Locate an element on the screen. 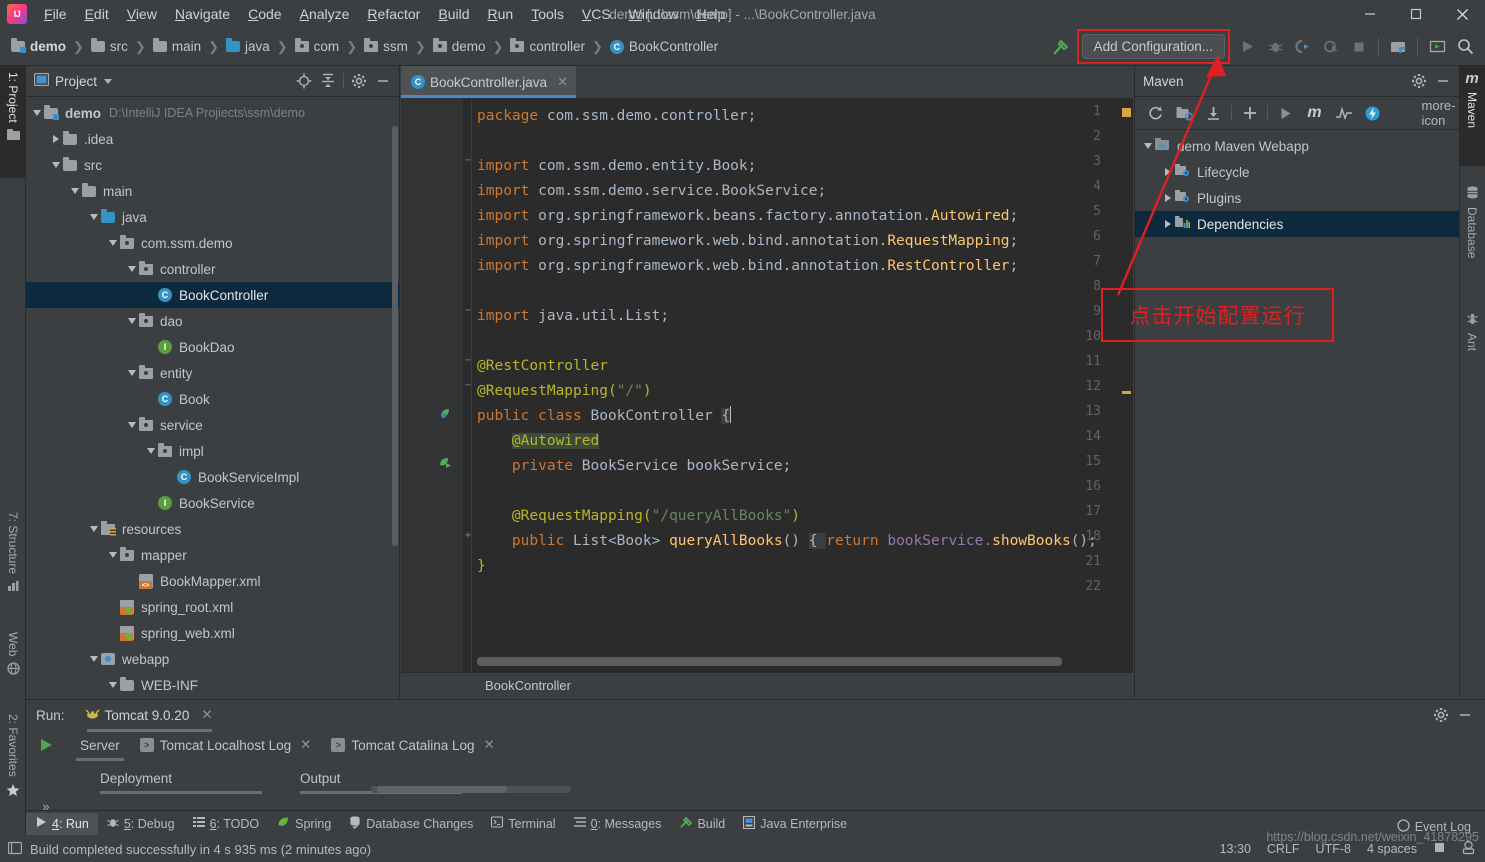  profiler-icon is located at coordinates (1331, 47).